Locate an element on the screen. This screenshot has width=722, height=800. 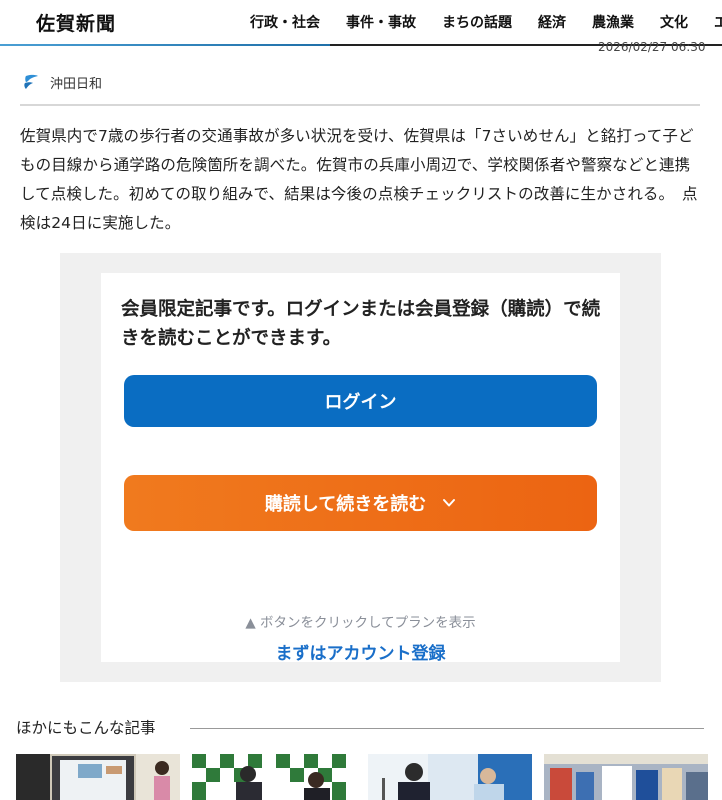
nav-item-nogyo: 農漁業 is located at coordinates (613, 22).